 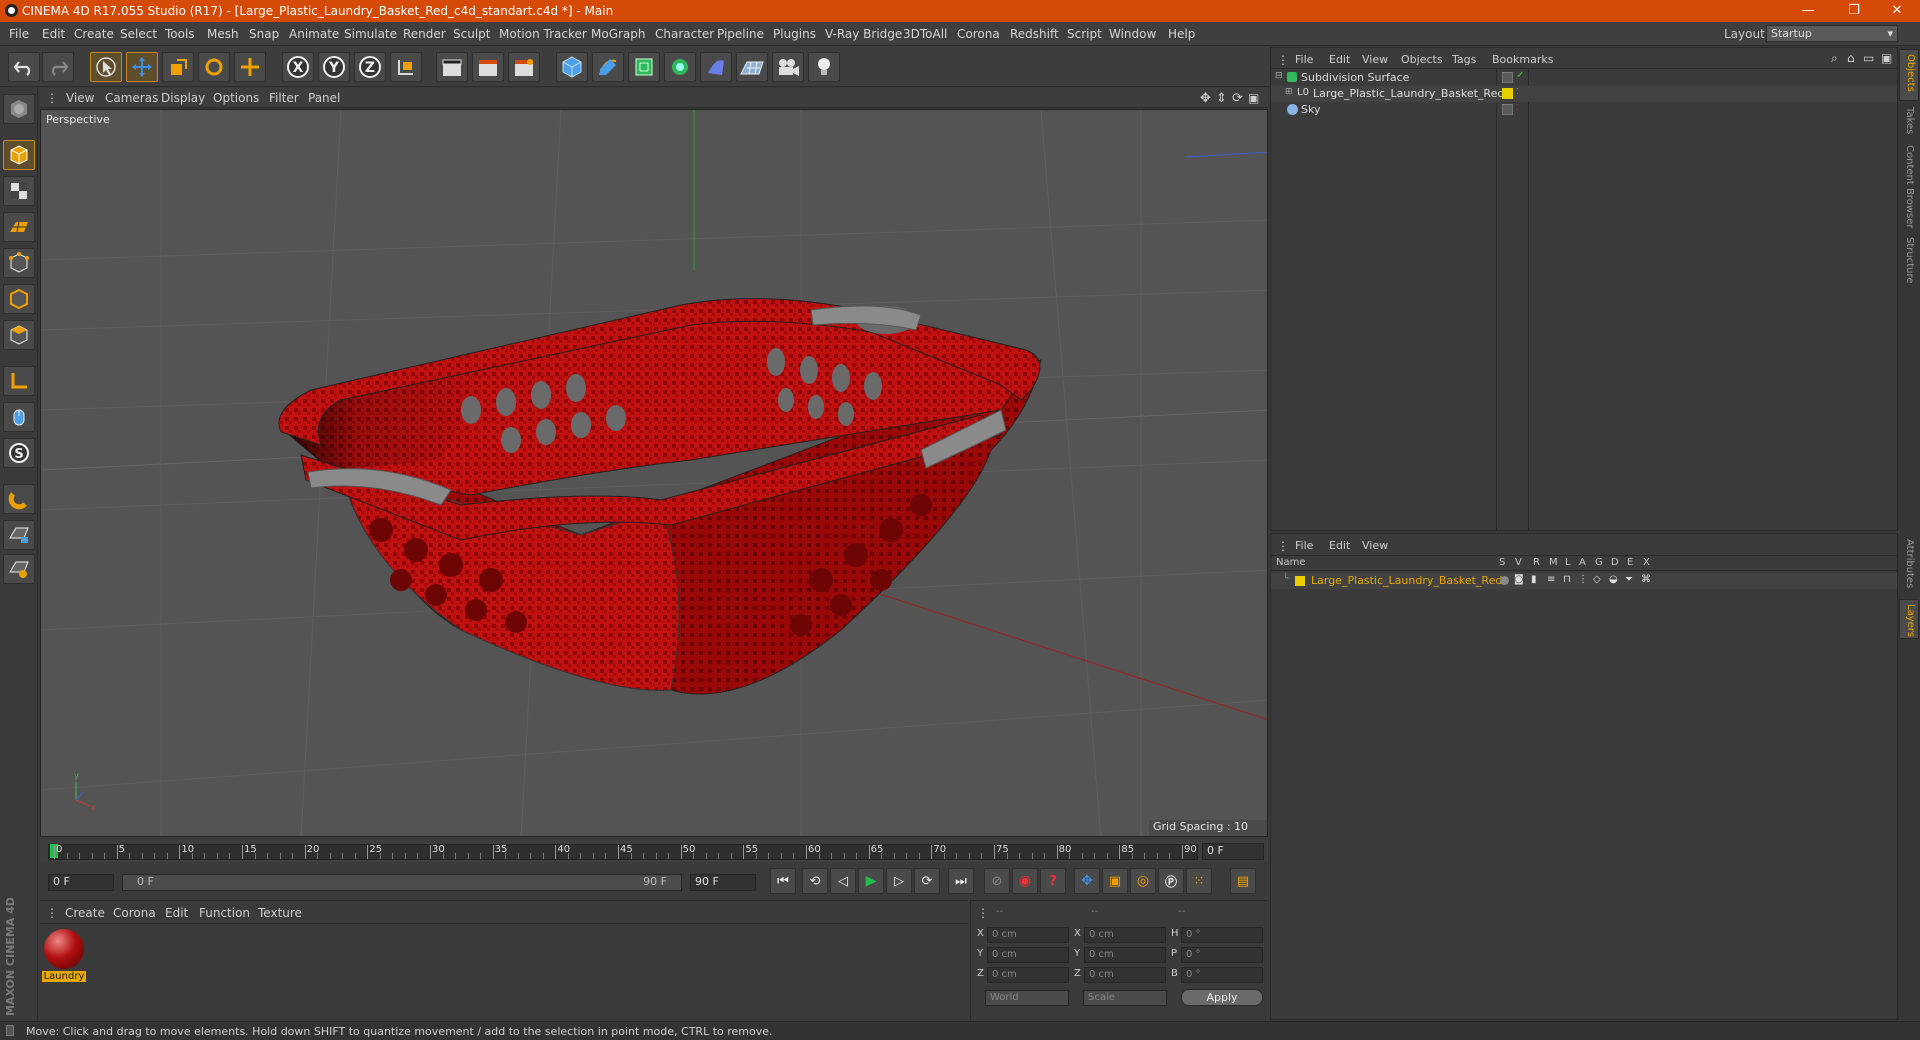 I want to click on workplane-mode-button, so click(x=19, y=227).